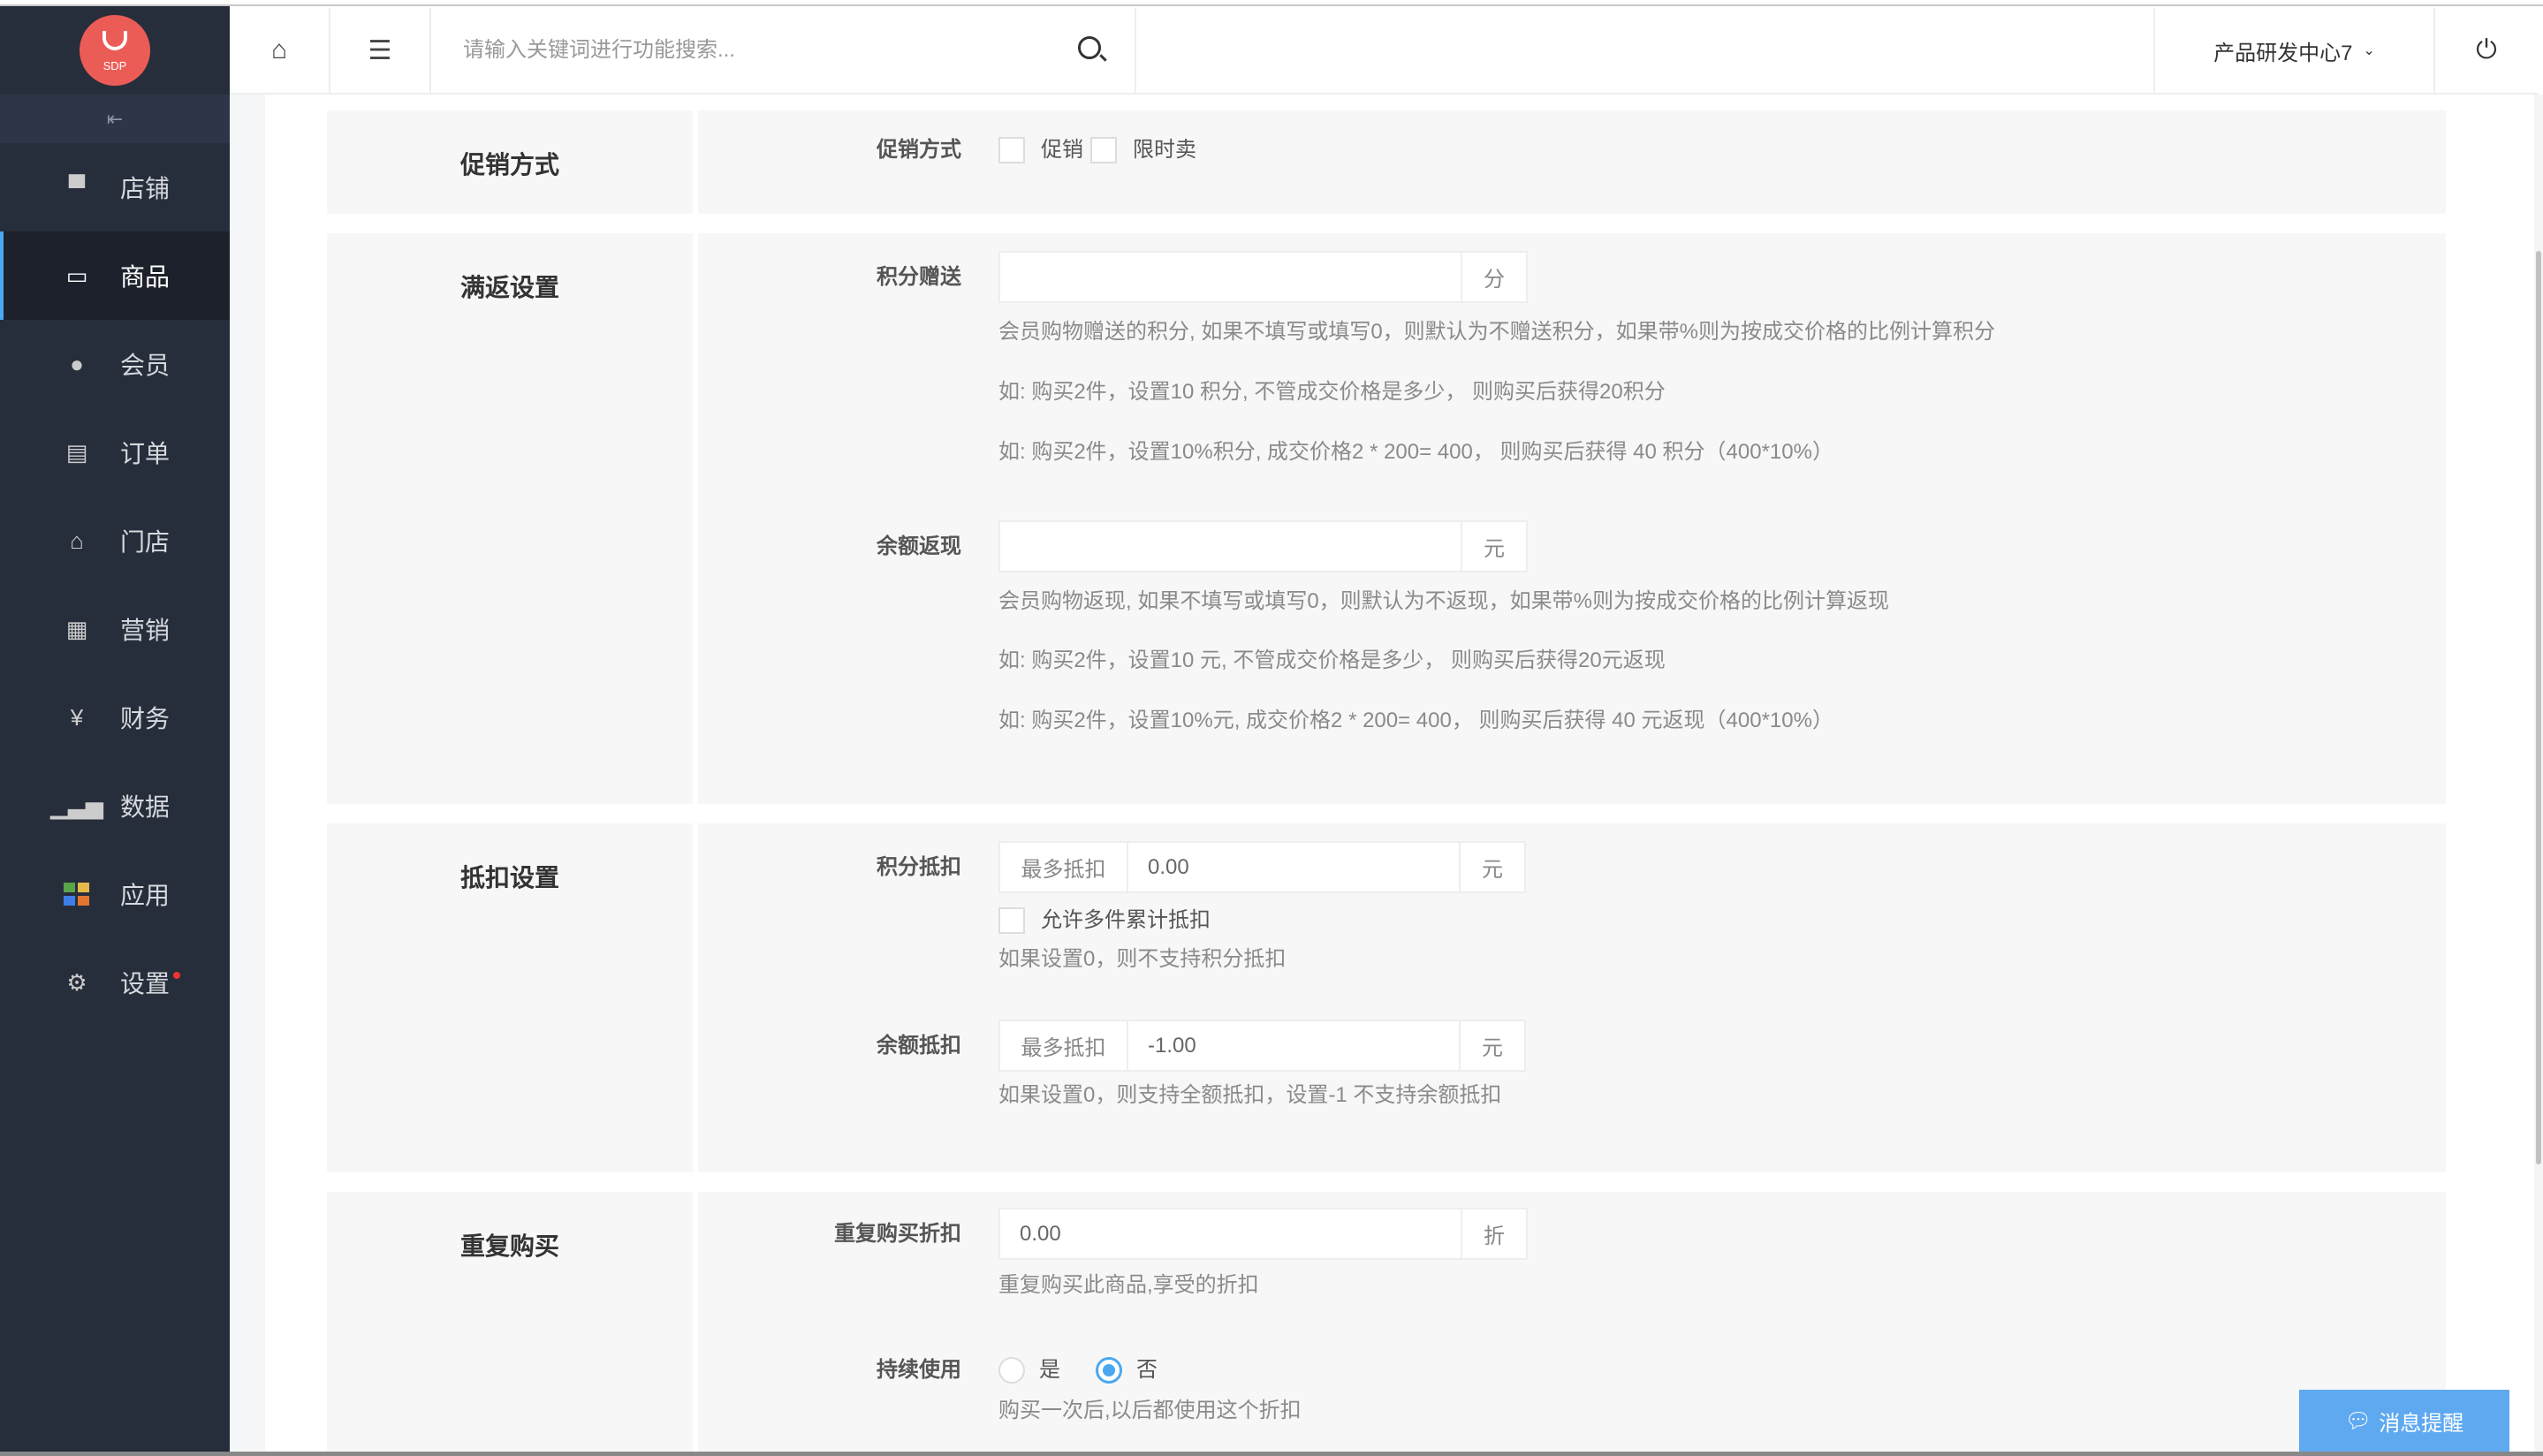  I want to click on help-text: 购买一次后,以后都使用这个折扣, so click(1150, 1410).